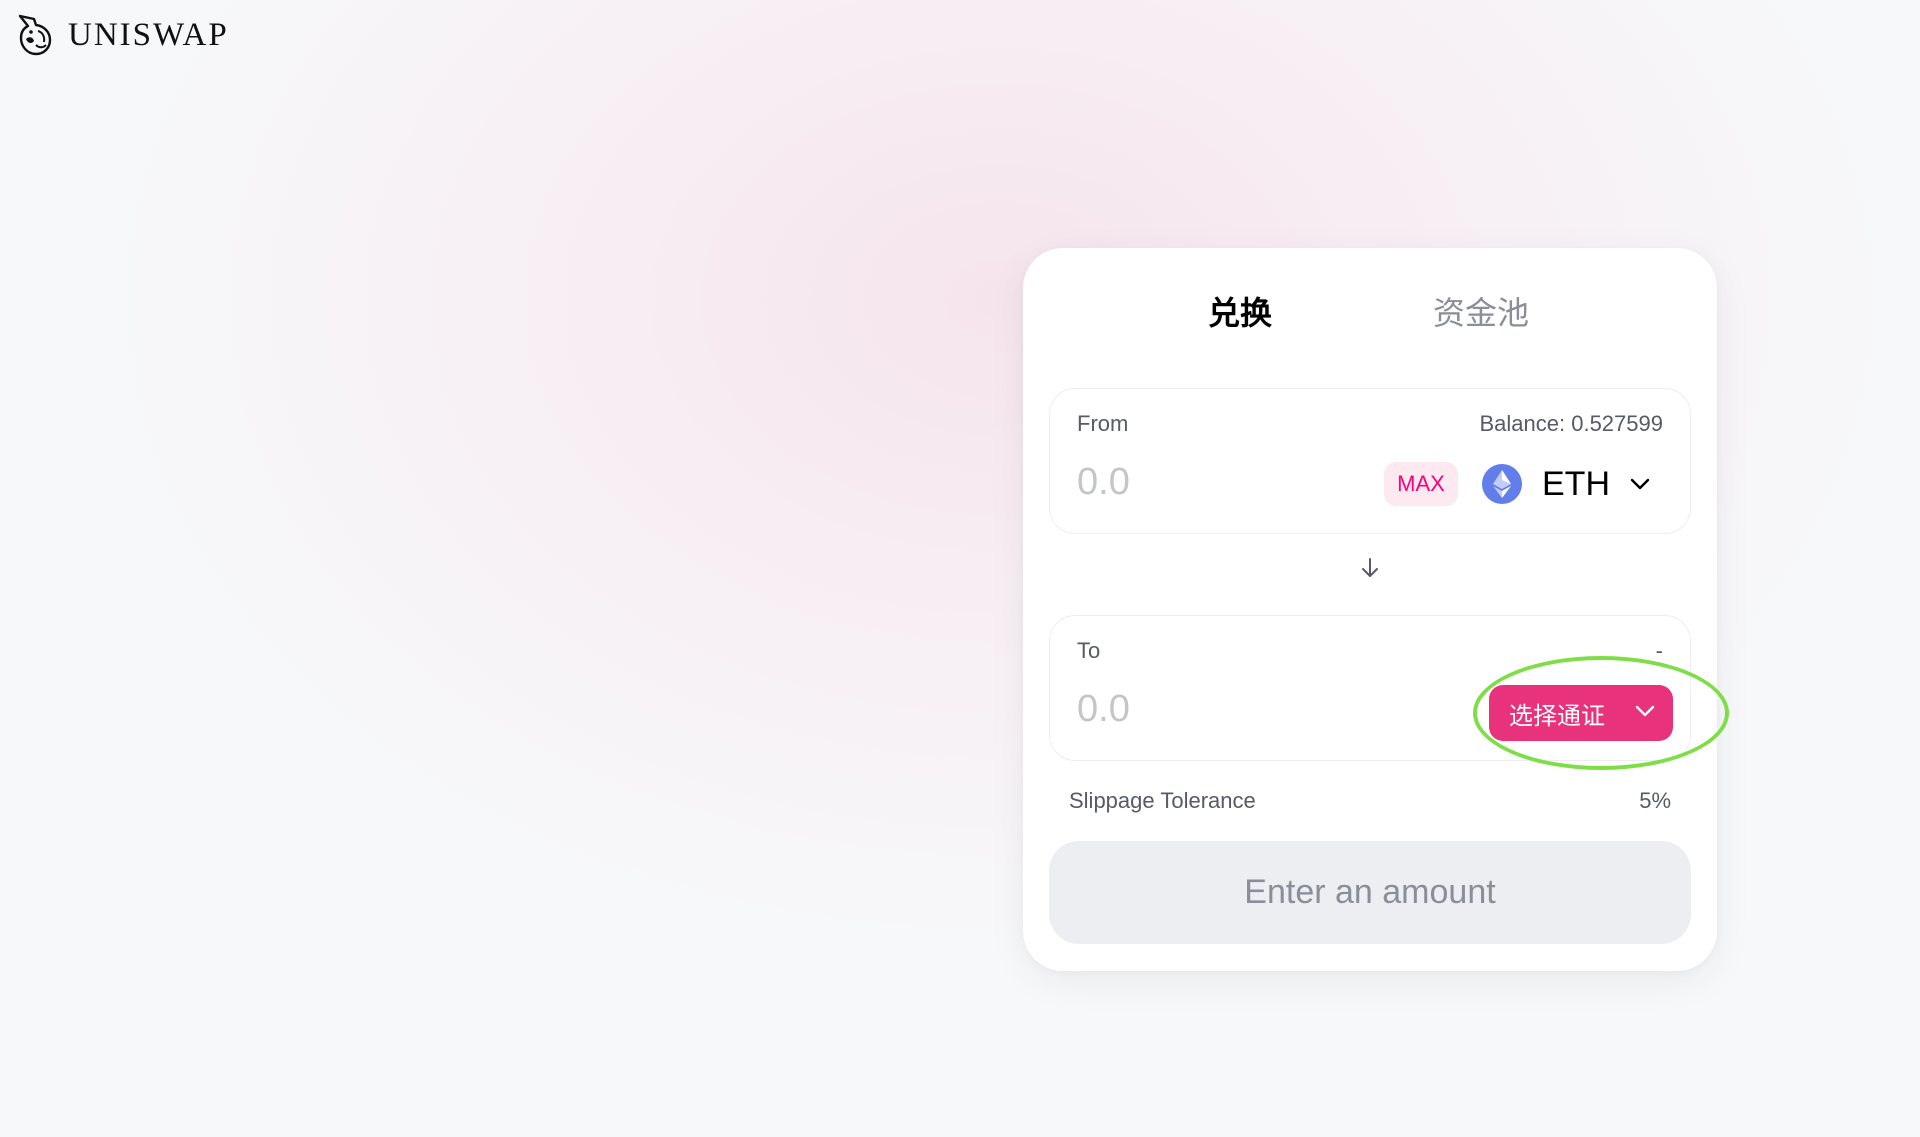  What do you see at coordinates (1557, 715) in the screenshot?
I see `select-token-label: 选择通证` at bounding box center [1557, 715].